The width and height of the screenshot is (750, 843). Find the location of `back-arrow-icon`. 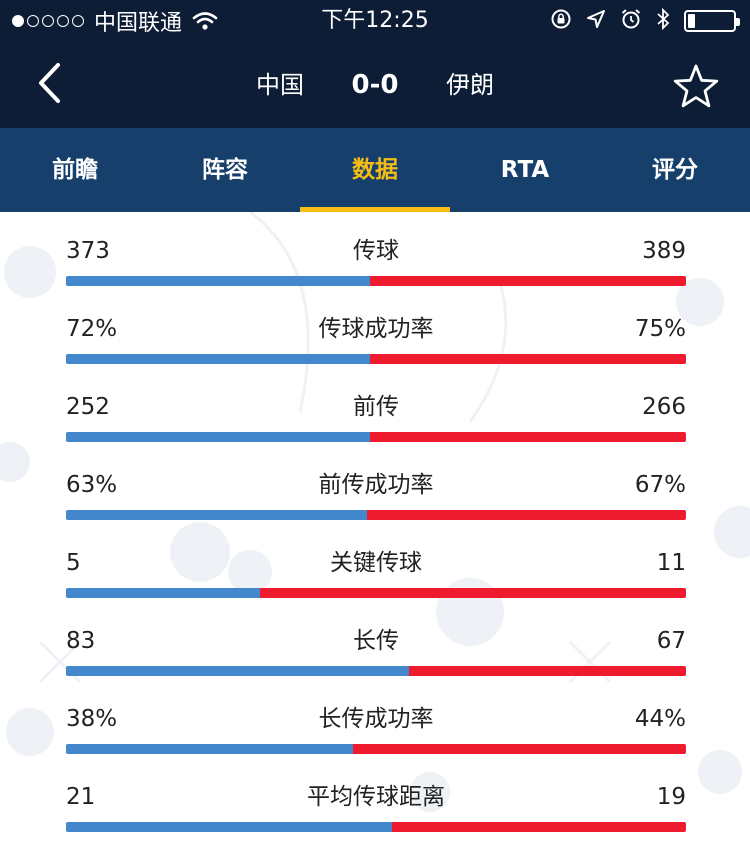

back-arrow-icon is located at coordinates (49, 83).